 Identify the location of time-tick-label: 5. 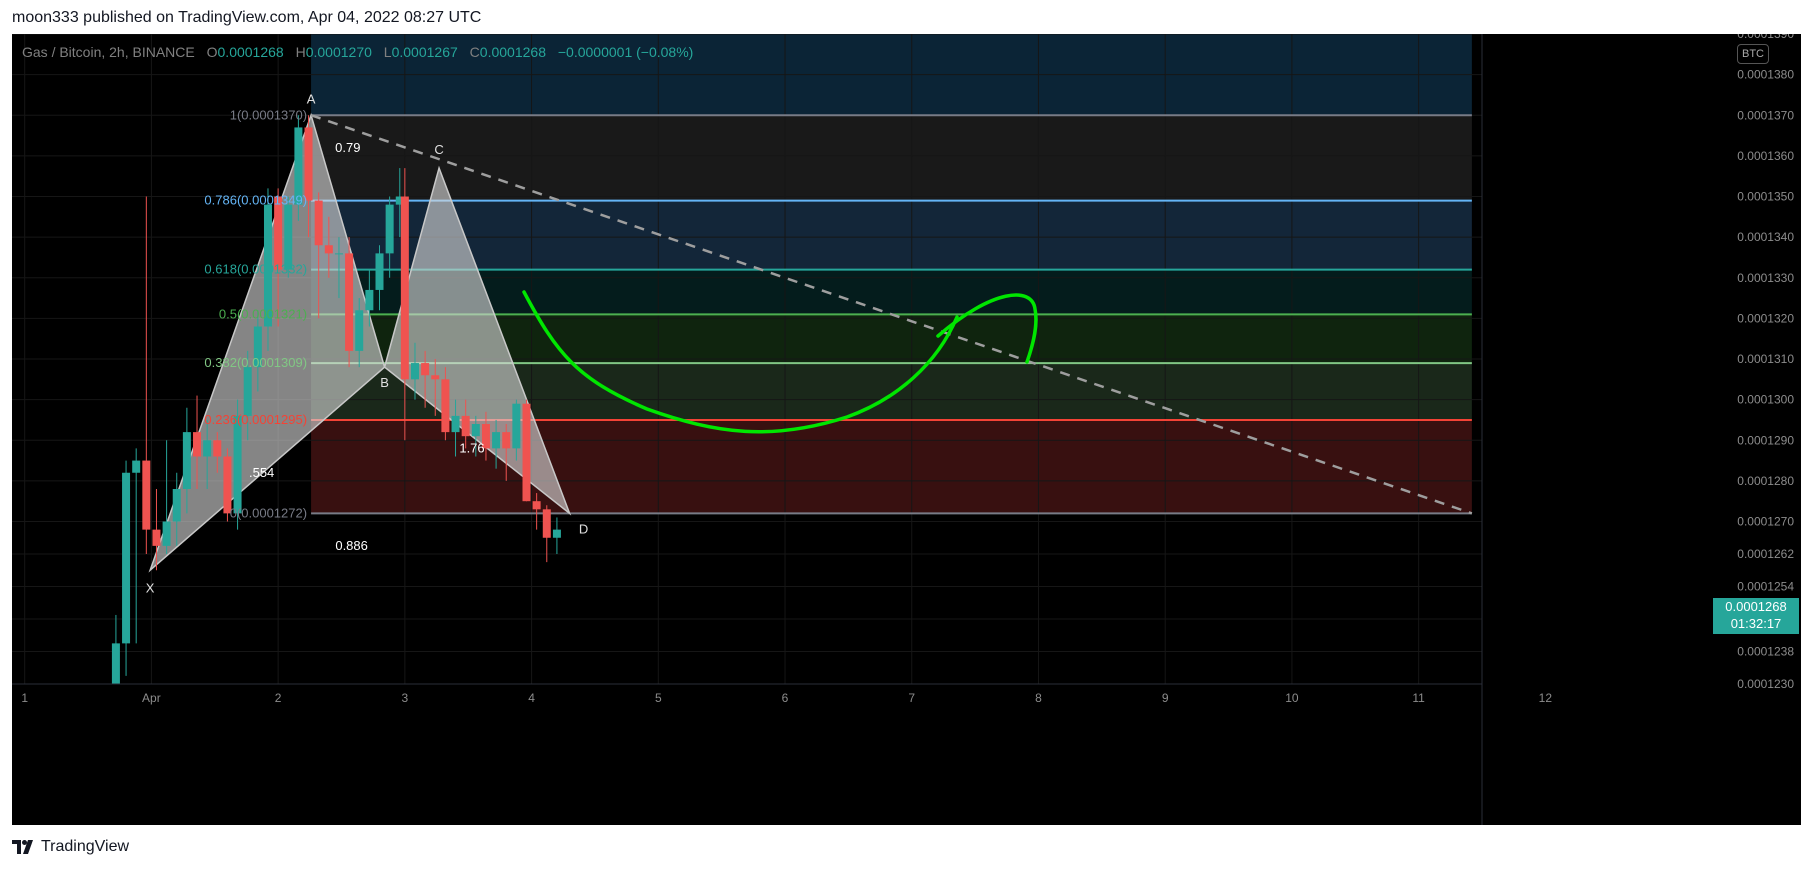
(658, 698).